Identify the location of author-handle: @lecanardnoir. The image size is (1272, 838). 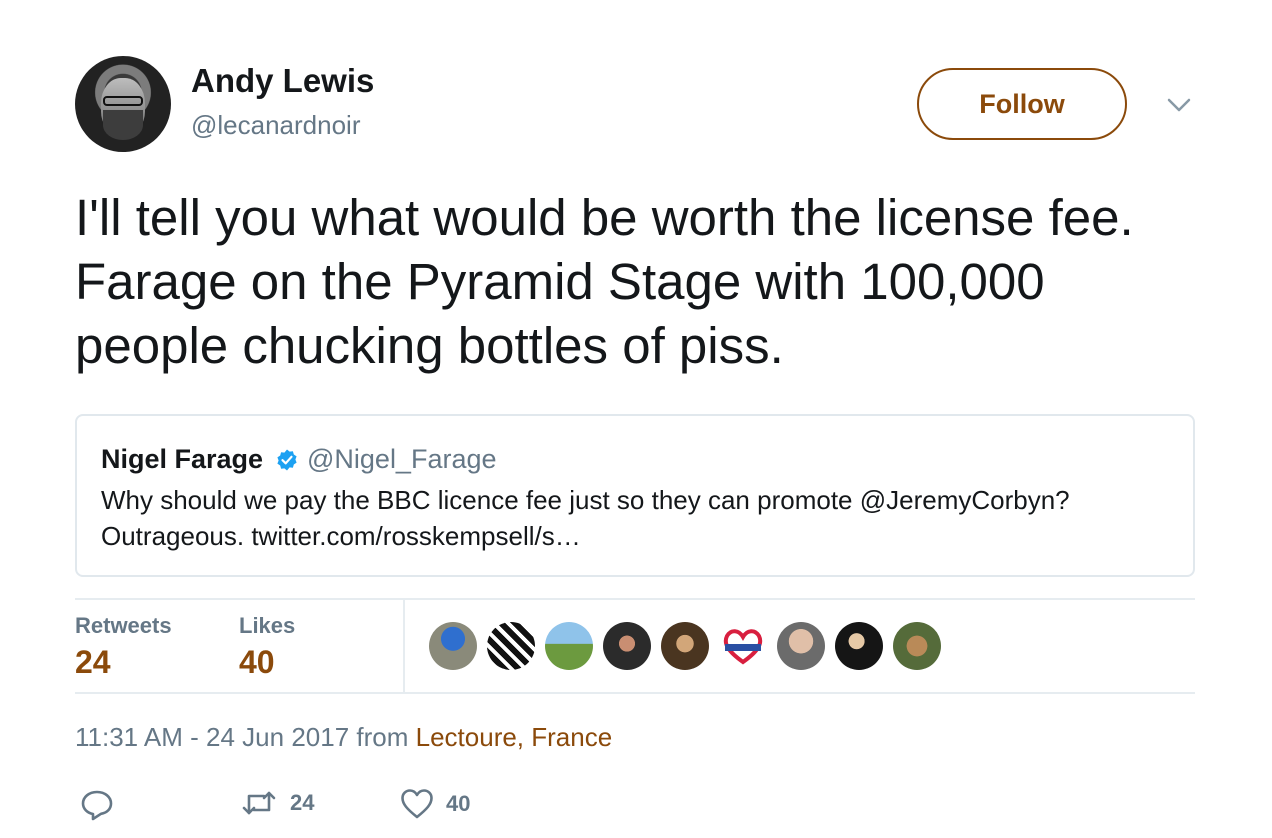
(275, 125).